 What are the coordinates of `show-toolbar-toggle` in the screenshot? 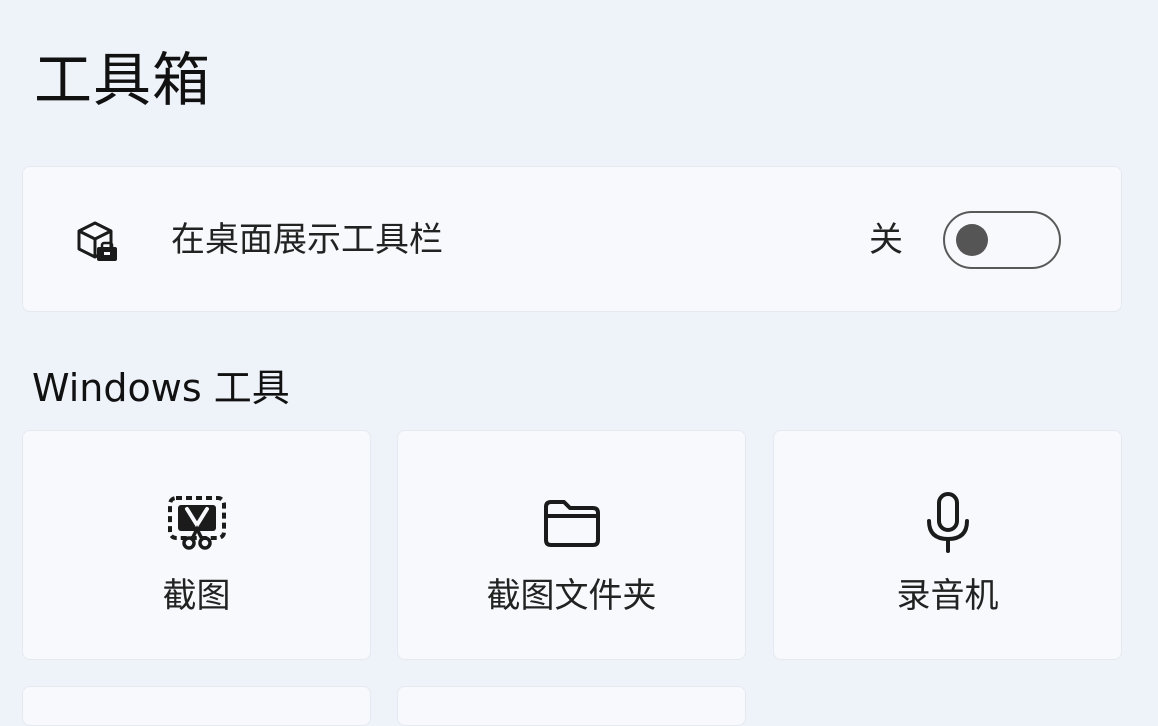 It's located at (1002, 240).